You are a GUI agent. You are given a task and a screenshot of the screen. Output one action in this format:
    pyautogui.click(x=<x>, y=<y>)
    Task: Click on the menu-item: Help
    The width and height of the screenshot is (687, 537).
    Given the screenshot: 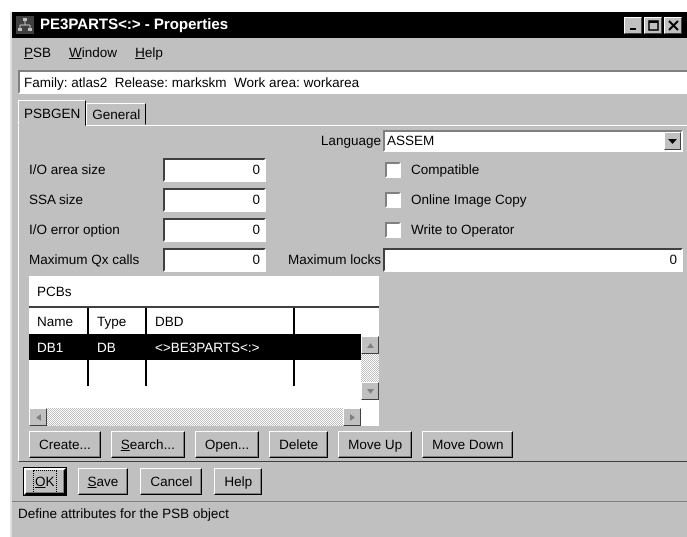 What is the action you would take?
    pyautogui.click(x=149, y=52)
    